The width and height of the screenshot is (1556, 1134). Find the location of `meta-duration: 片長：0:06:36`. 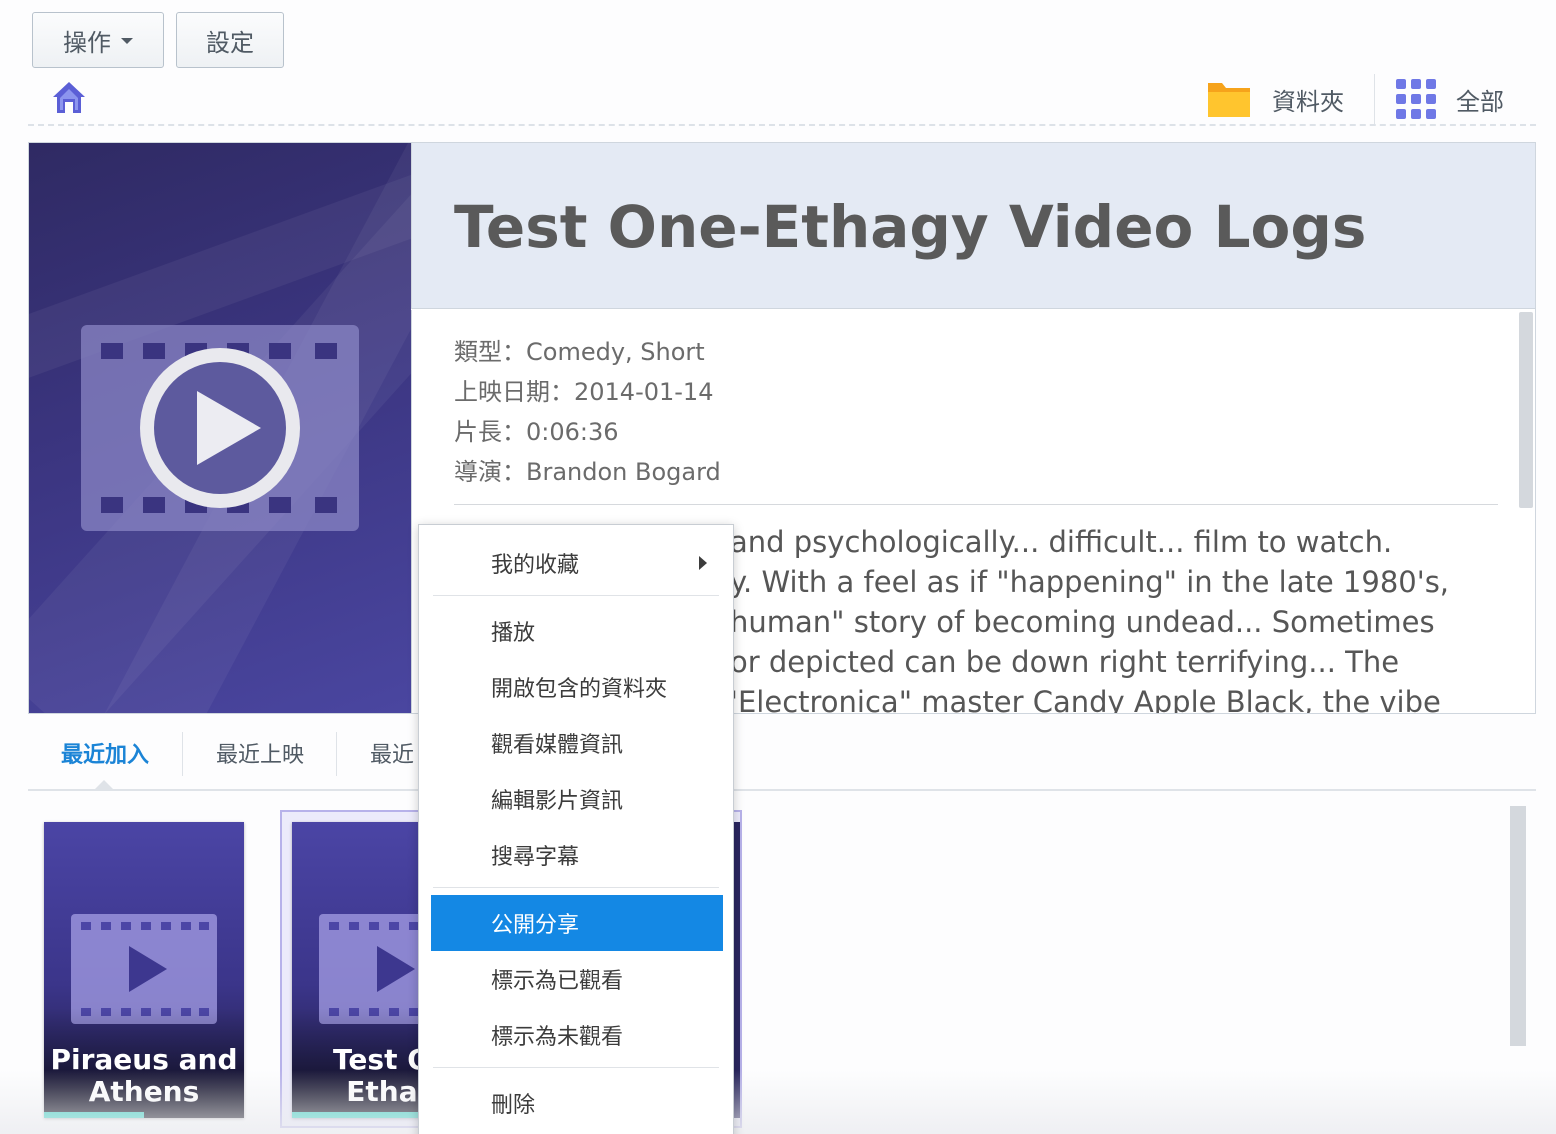

meta-duration: 片長：0:06:36 is located at coordinates (536, 432).